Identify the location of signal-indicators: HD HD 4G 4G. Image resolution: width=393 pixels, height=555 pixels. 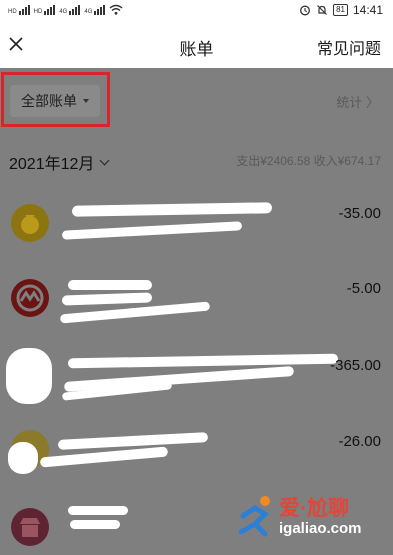
(65, 9).